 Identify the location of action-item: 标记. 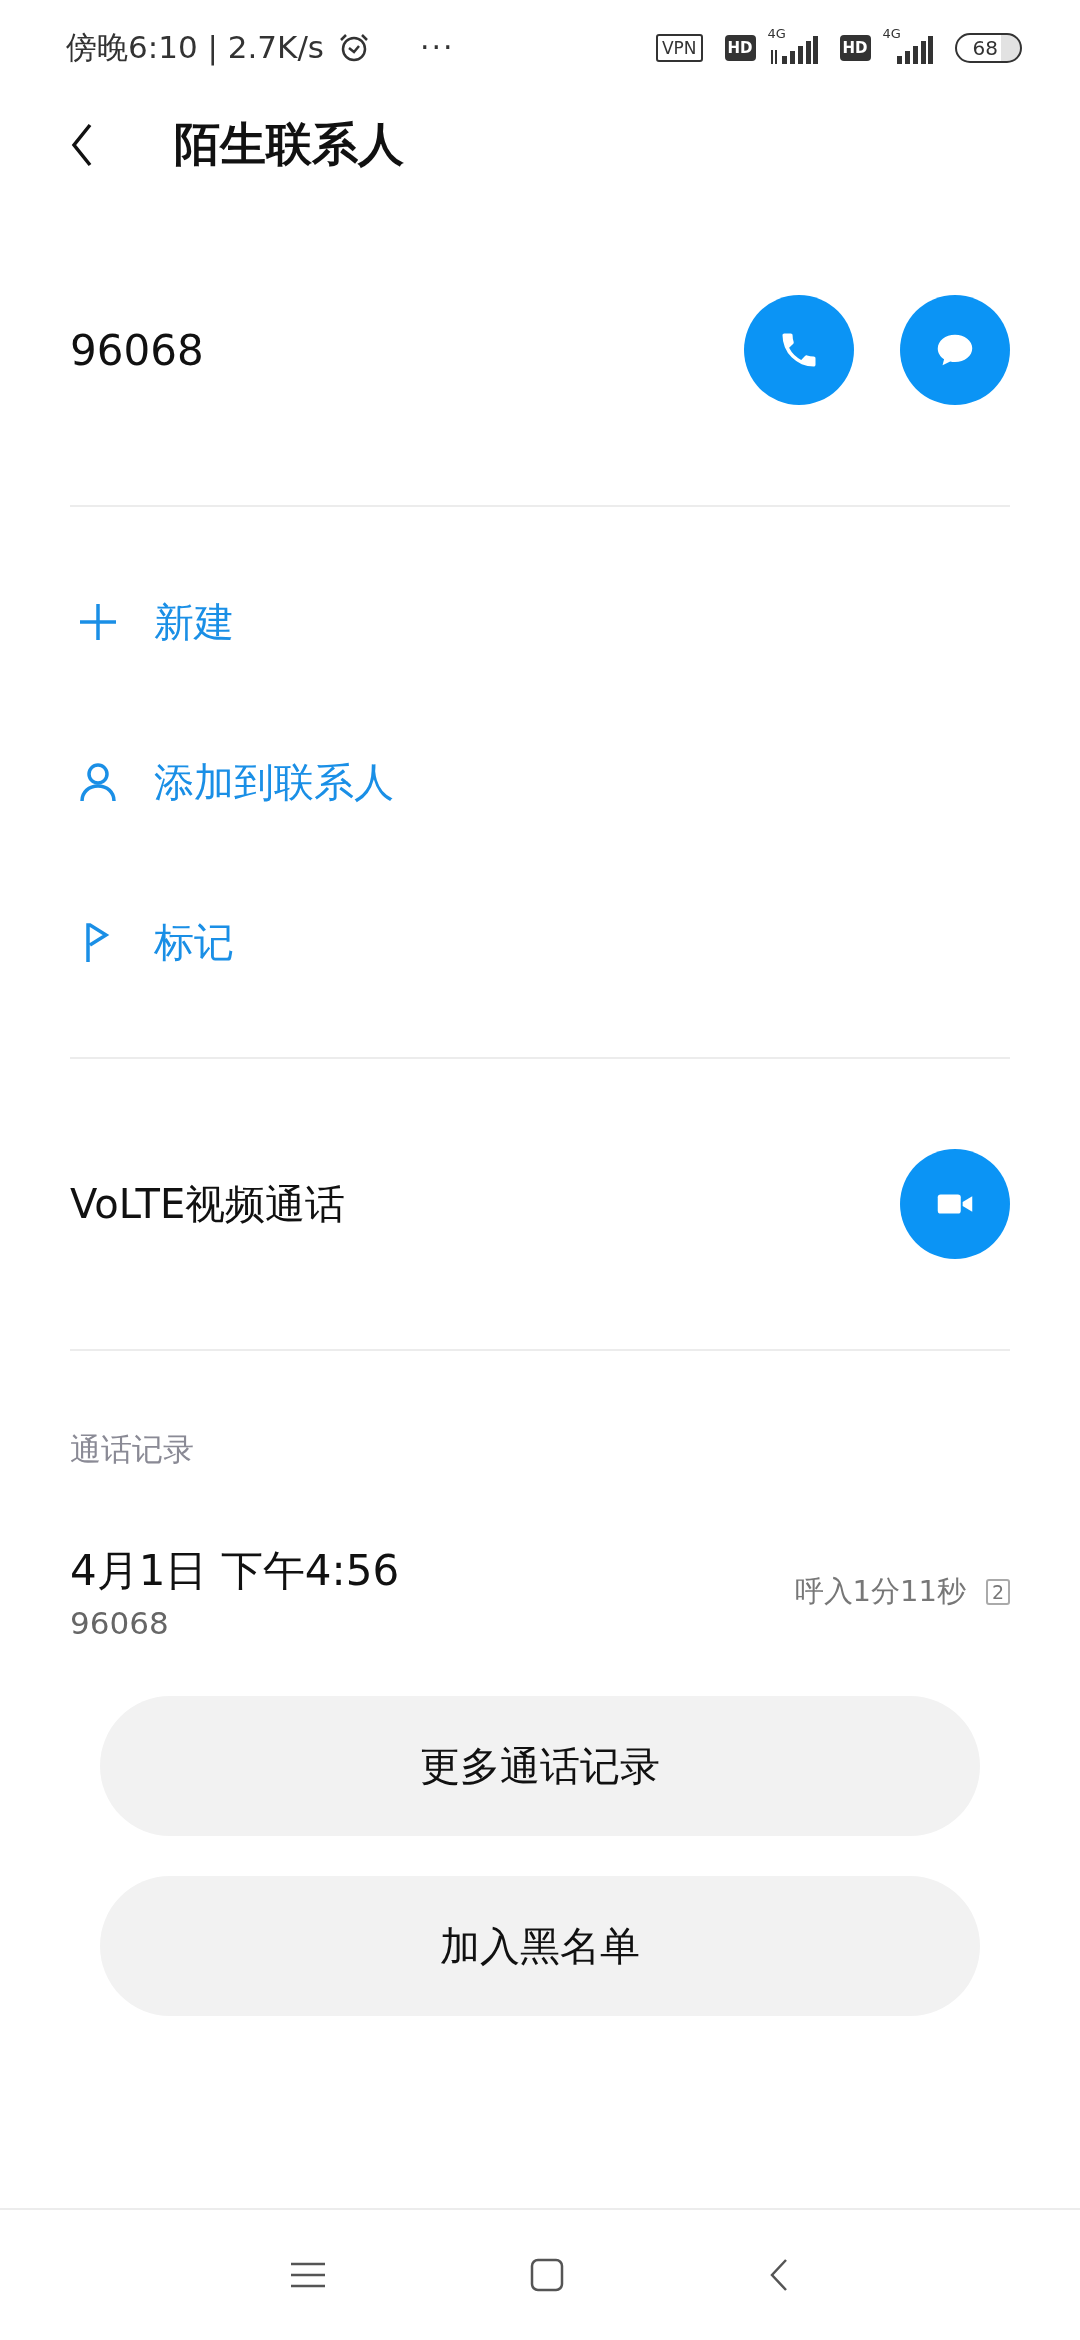
(540, 942).